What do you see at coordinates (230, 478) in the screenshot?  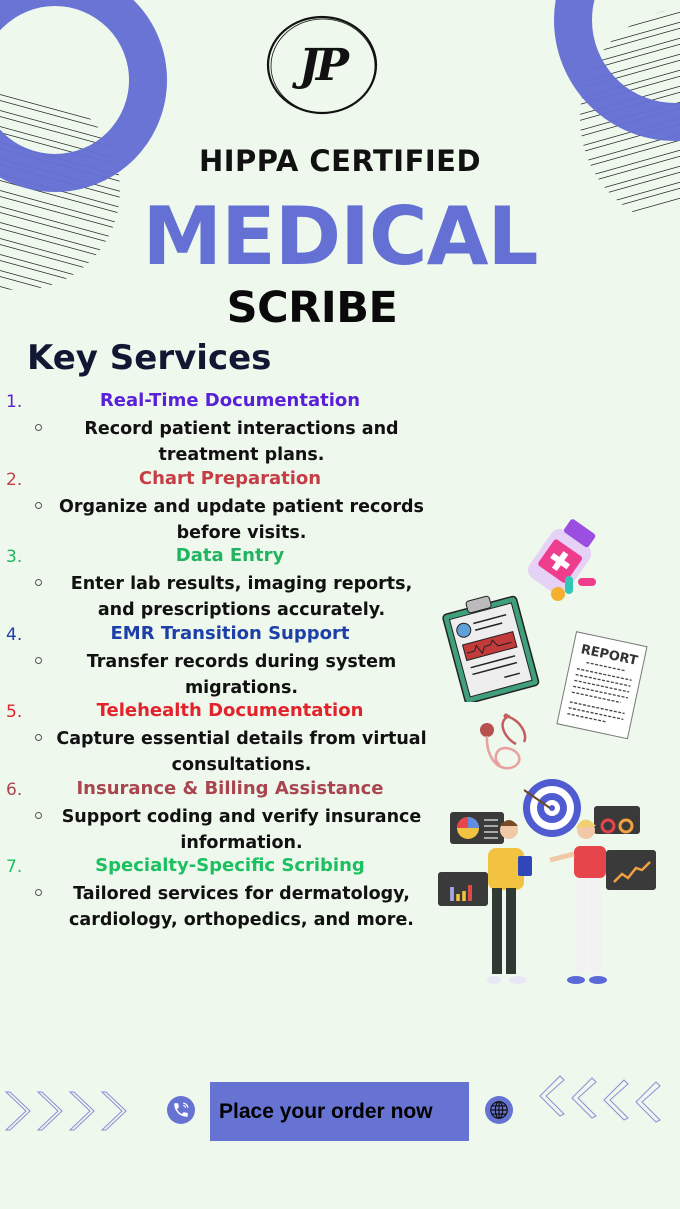 I see `service-title: Chart Preparation` at bounding box center [230, 478].